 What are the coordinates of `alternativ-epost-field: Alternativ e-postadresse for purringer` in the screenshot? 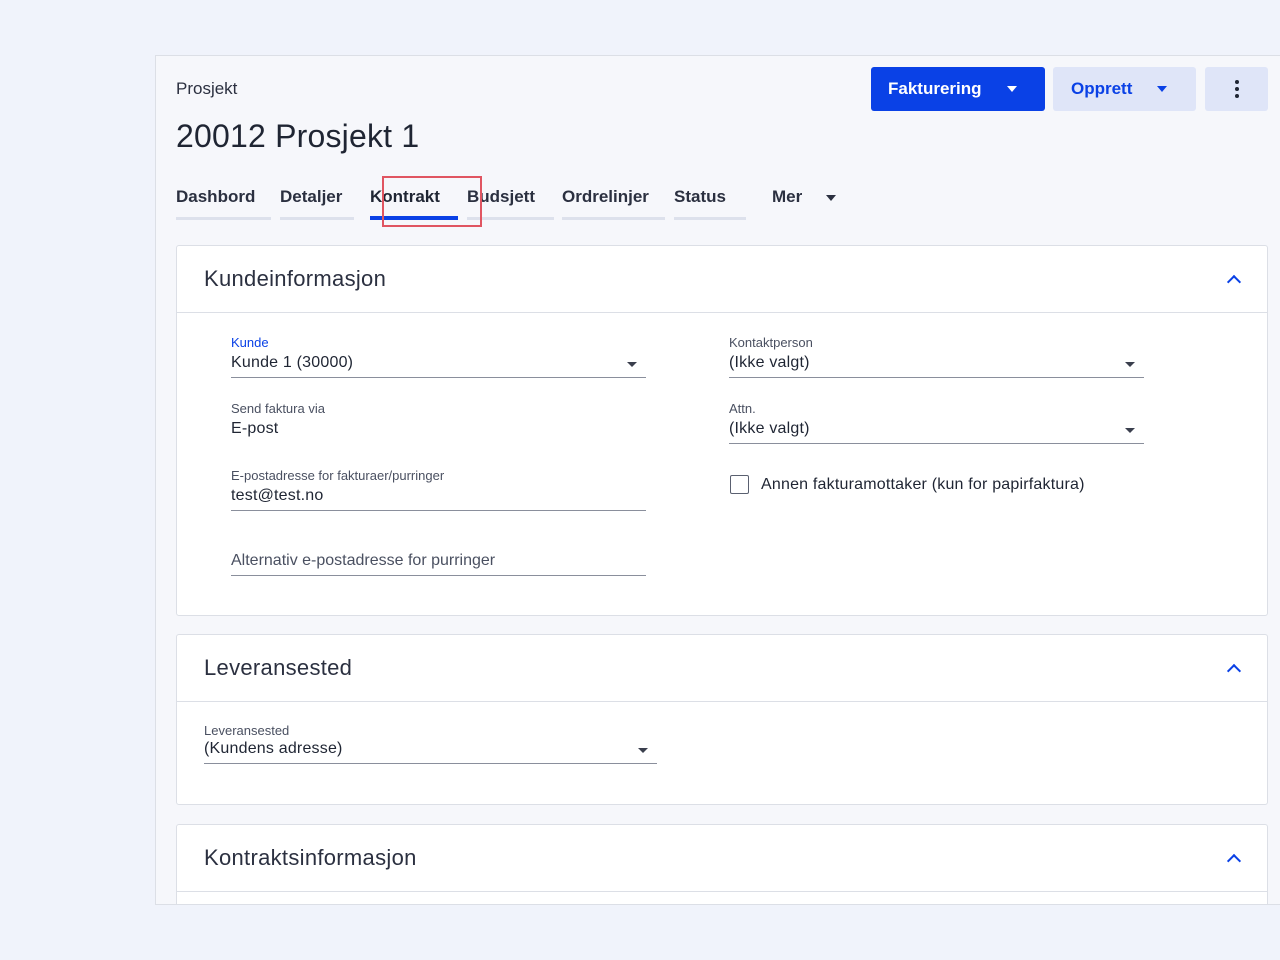 It's located at (438, 564).